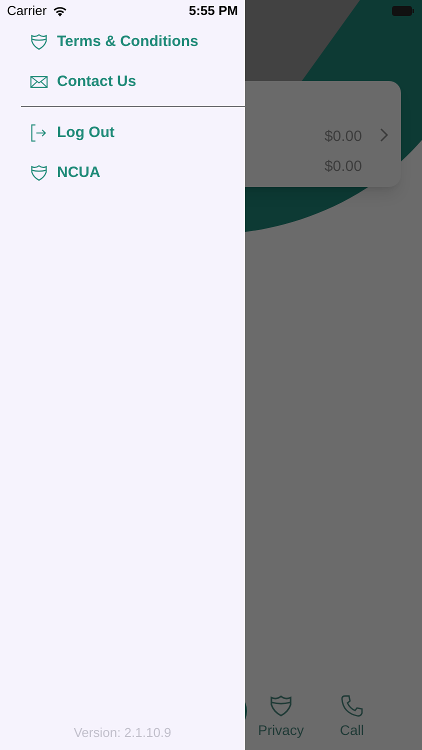 This screenshot has height=750, width=422. What do you see at coordinates (59, 11) in the screenshot?
I see `wifi-icon` at bounding box center [59, 11].